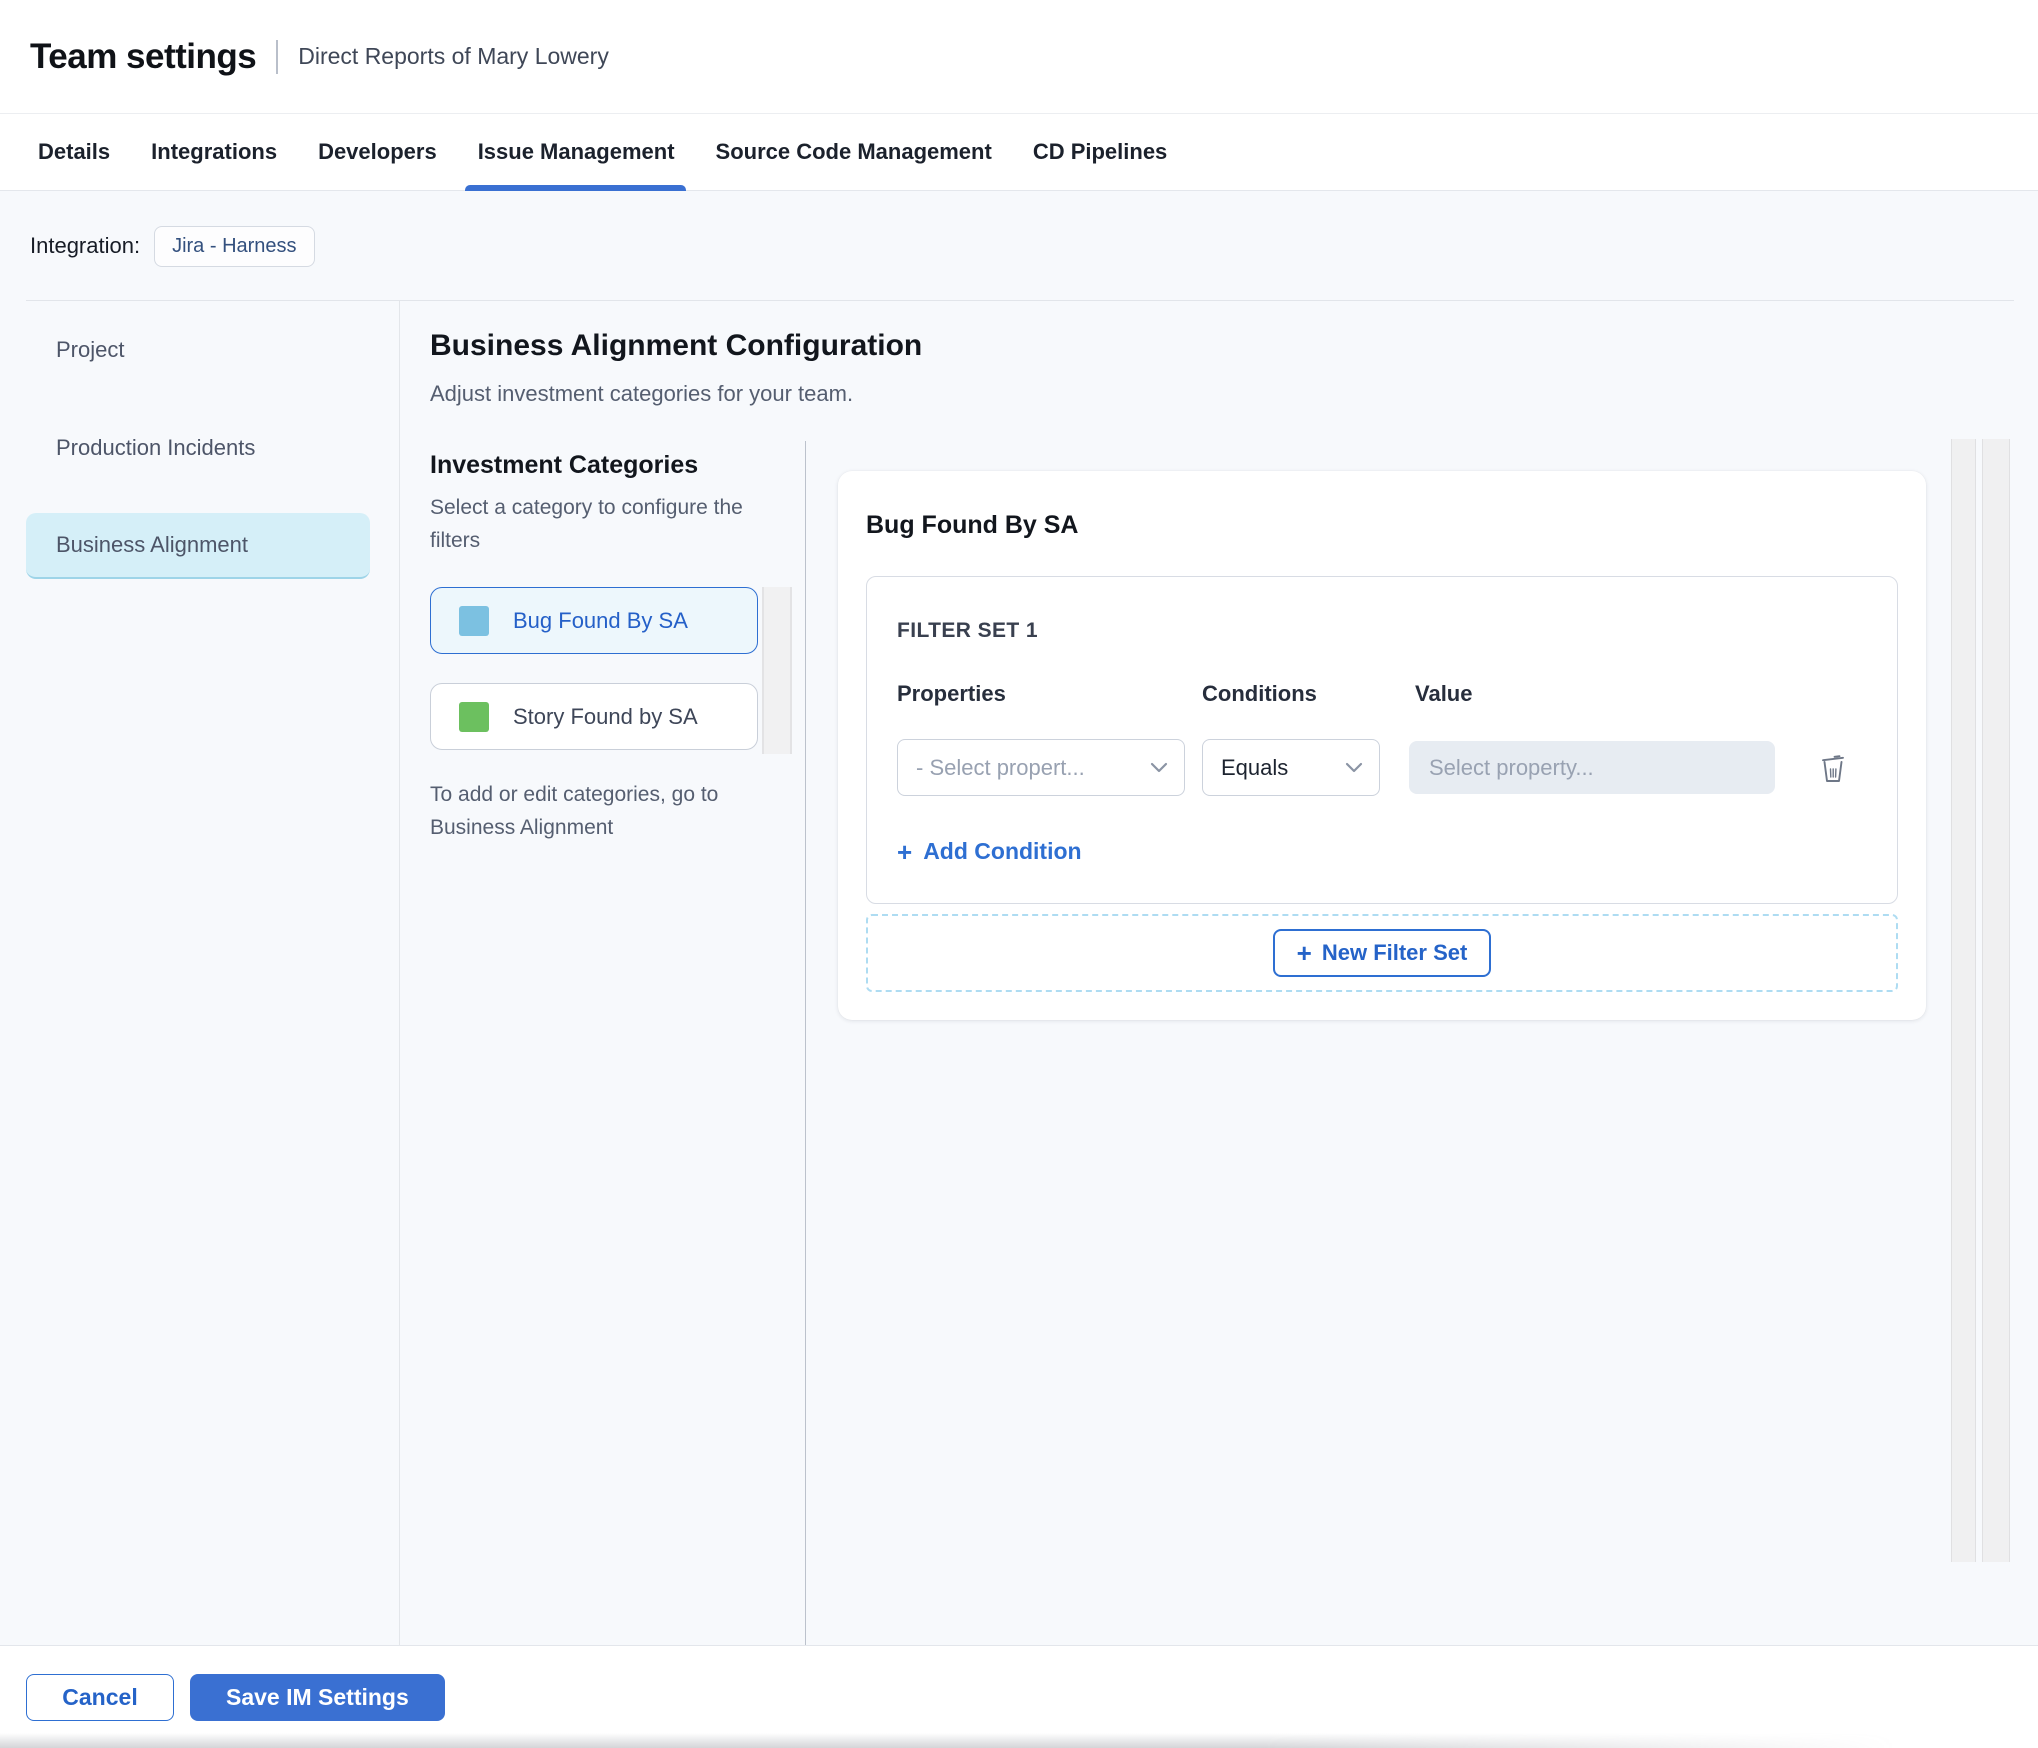 The height and width of the screenshot is (1748, 2038). I want to click on new-filter-set-button: + New Filter Set, so click(1382, 953).